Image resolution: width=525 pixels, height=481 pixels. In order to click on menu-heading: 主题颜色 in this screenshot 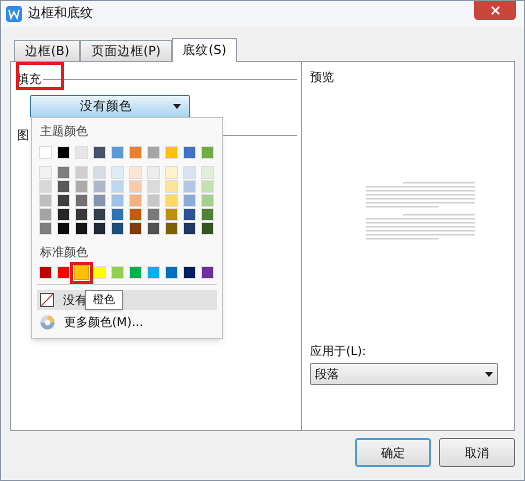, I will do `click(64, 131)`.